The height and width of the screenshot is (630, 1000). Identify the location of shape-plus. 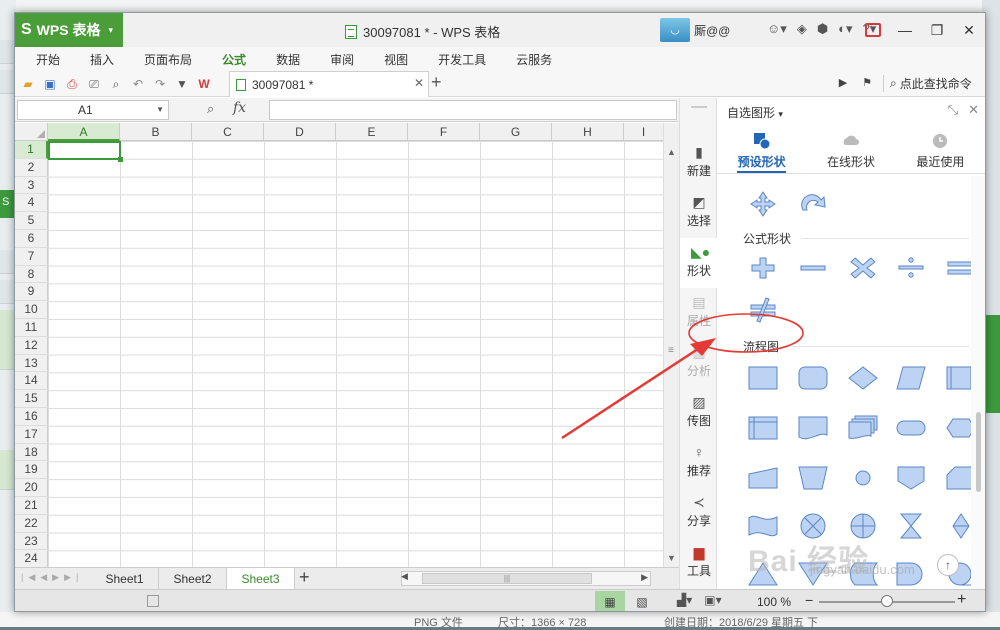
(763, 268).